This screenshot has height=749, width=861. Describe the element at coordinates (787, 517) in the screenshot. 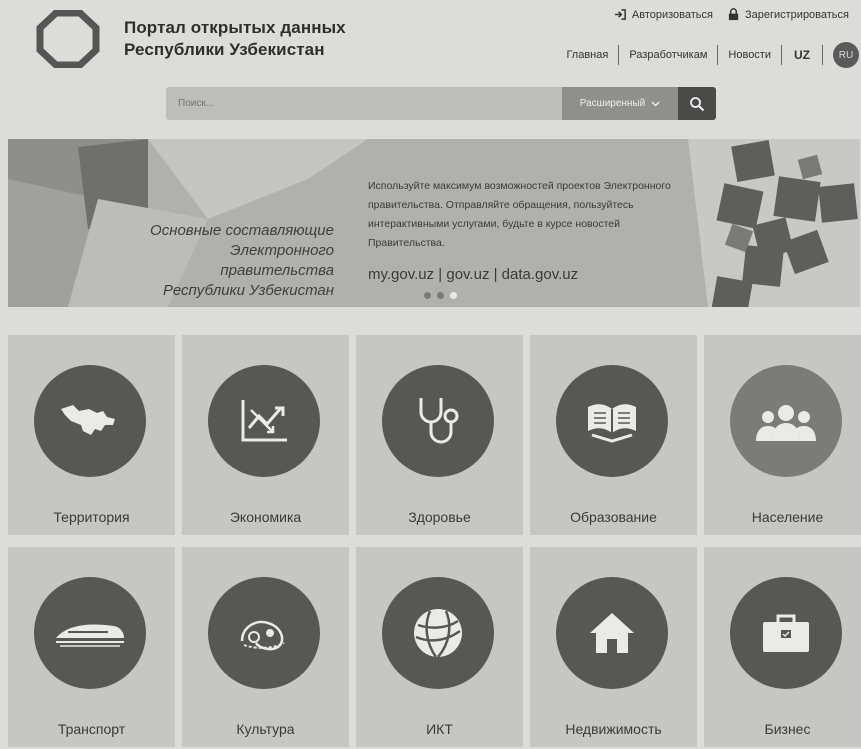

I see `category-label: Население` at that location.